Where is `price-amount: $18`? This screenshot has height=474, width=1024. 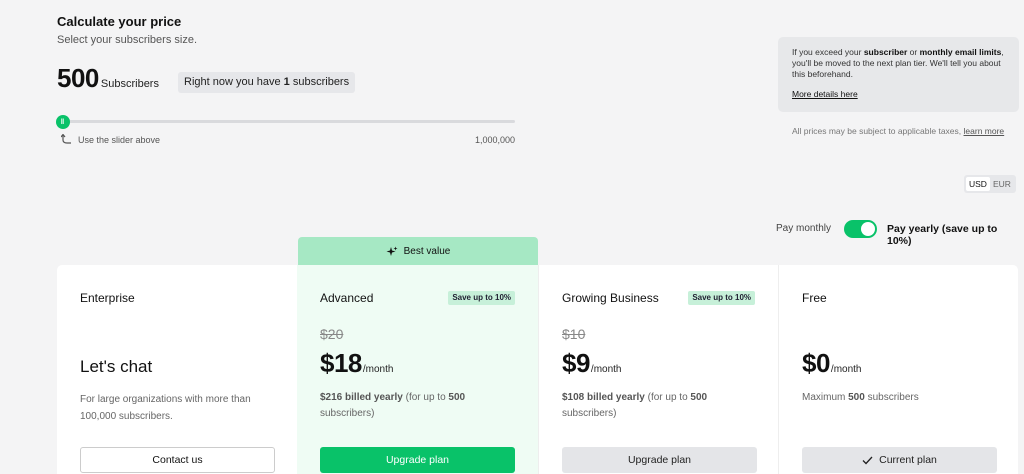
price-amount: $18 is located at coordinates (341, 363).